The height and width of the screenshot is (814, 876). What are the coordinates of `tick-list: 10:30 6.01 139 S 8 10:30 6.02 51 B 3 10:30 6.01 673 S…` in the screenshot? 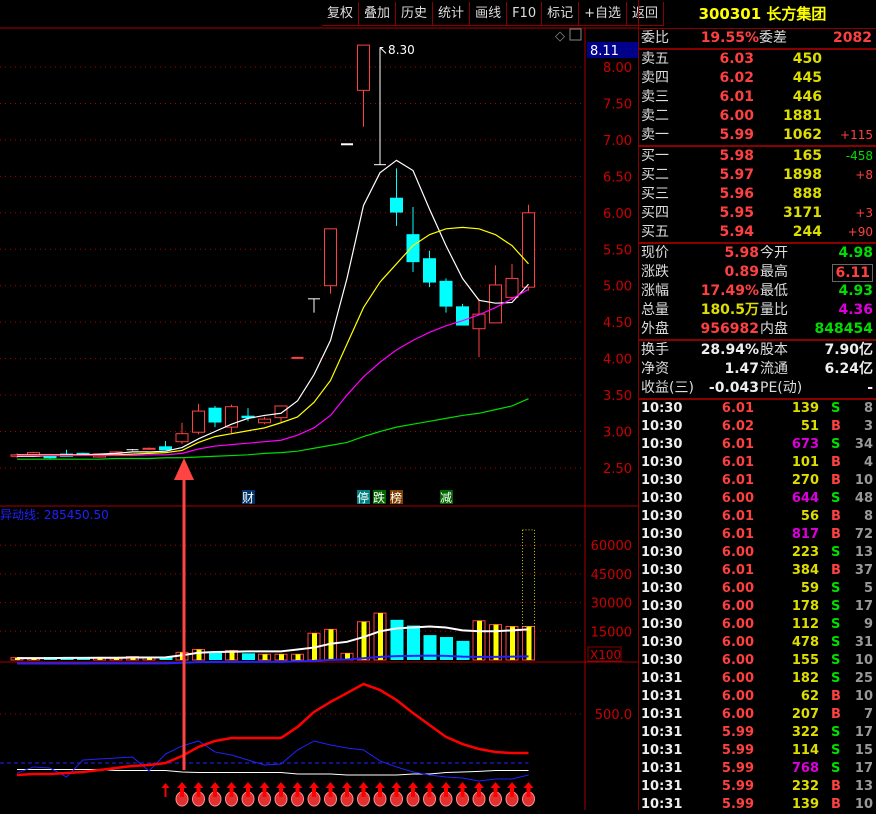 It's located at (757, 606).